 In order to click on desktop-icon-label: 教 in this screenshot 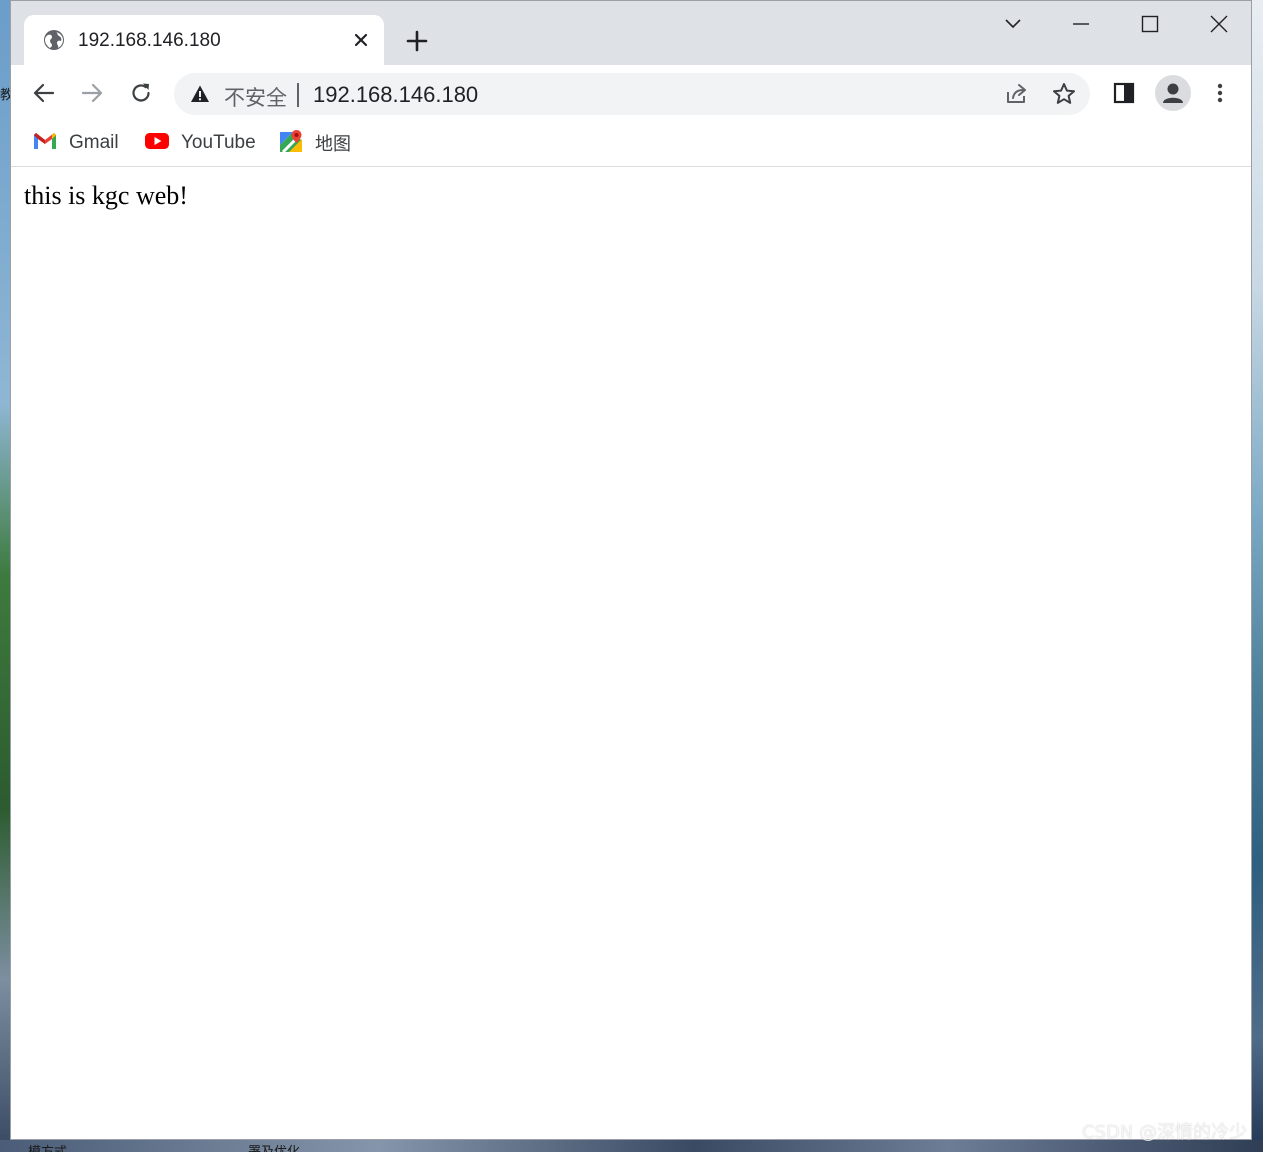, I will do `click(5, 95)`.